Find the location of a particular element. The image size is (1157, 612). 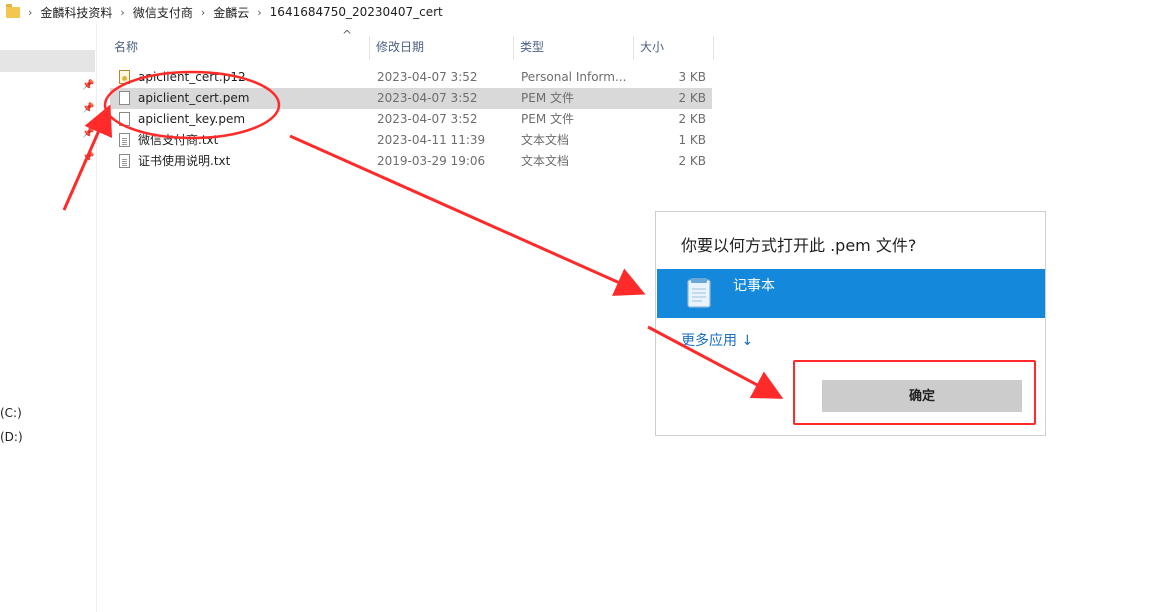

dialog-title: 你要以何方式打开此 .pem 文件? is located at coordinates (799, 245).